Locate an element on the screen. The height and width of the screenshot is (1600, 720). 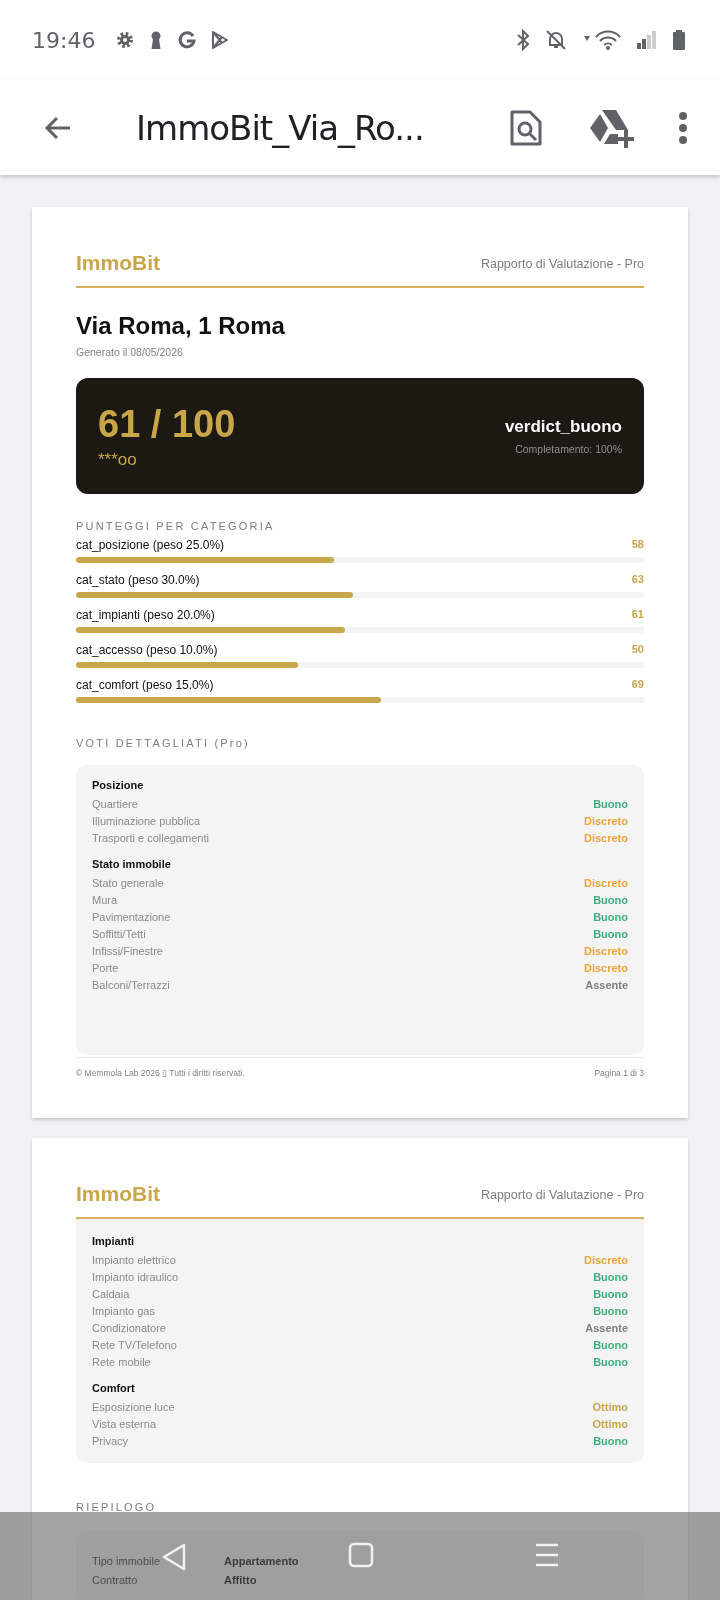
category-score: 61 is located at coordinates (637, 615).